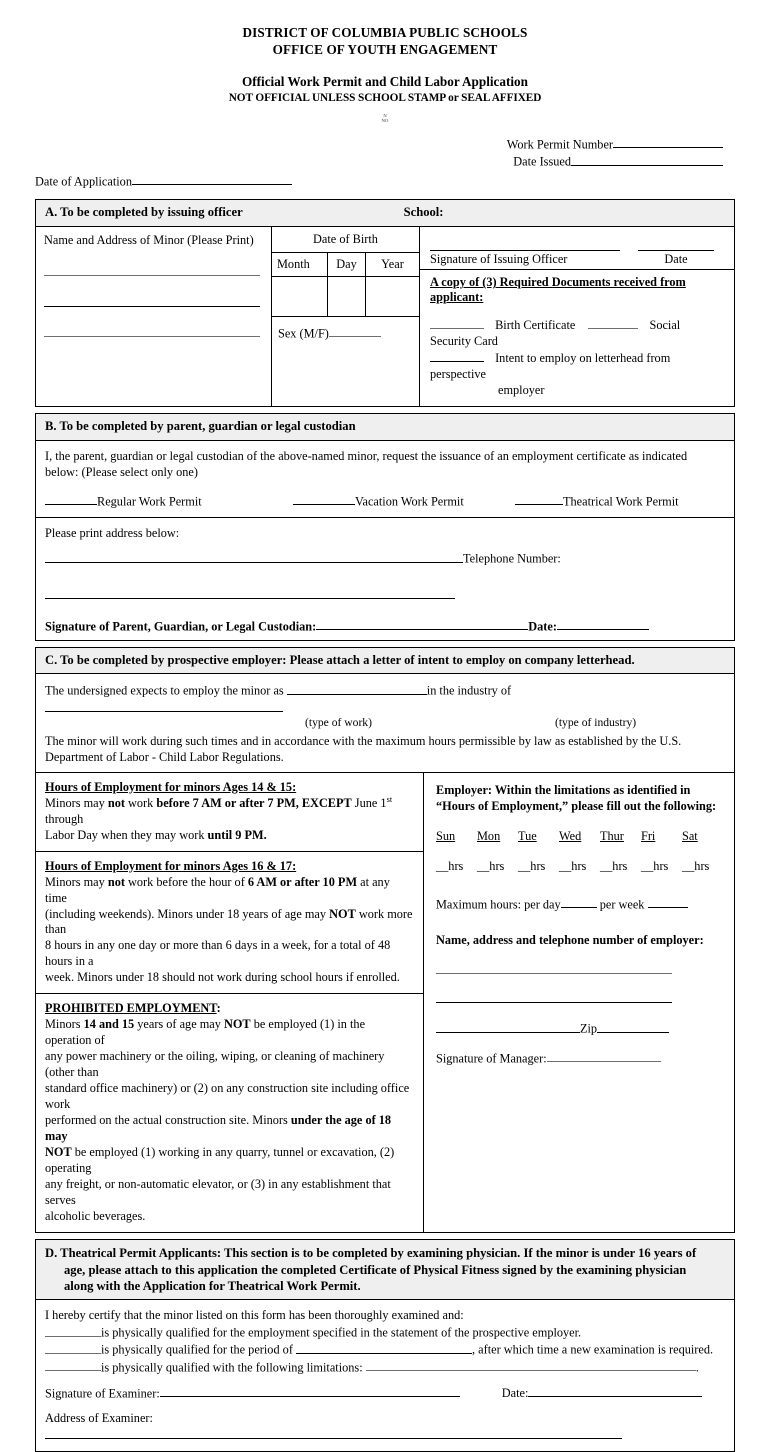 This screenshot has width=770, height=1452. What do you see at coordinates (324, 499) in the screenshot?
I see `vacation-work-permit-checkline` at bounding box center [324, 499].